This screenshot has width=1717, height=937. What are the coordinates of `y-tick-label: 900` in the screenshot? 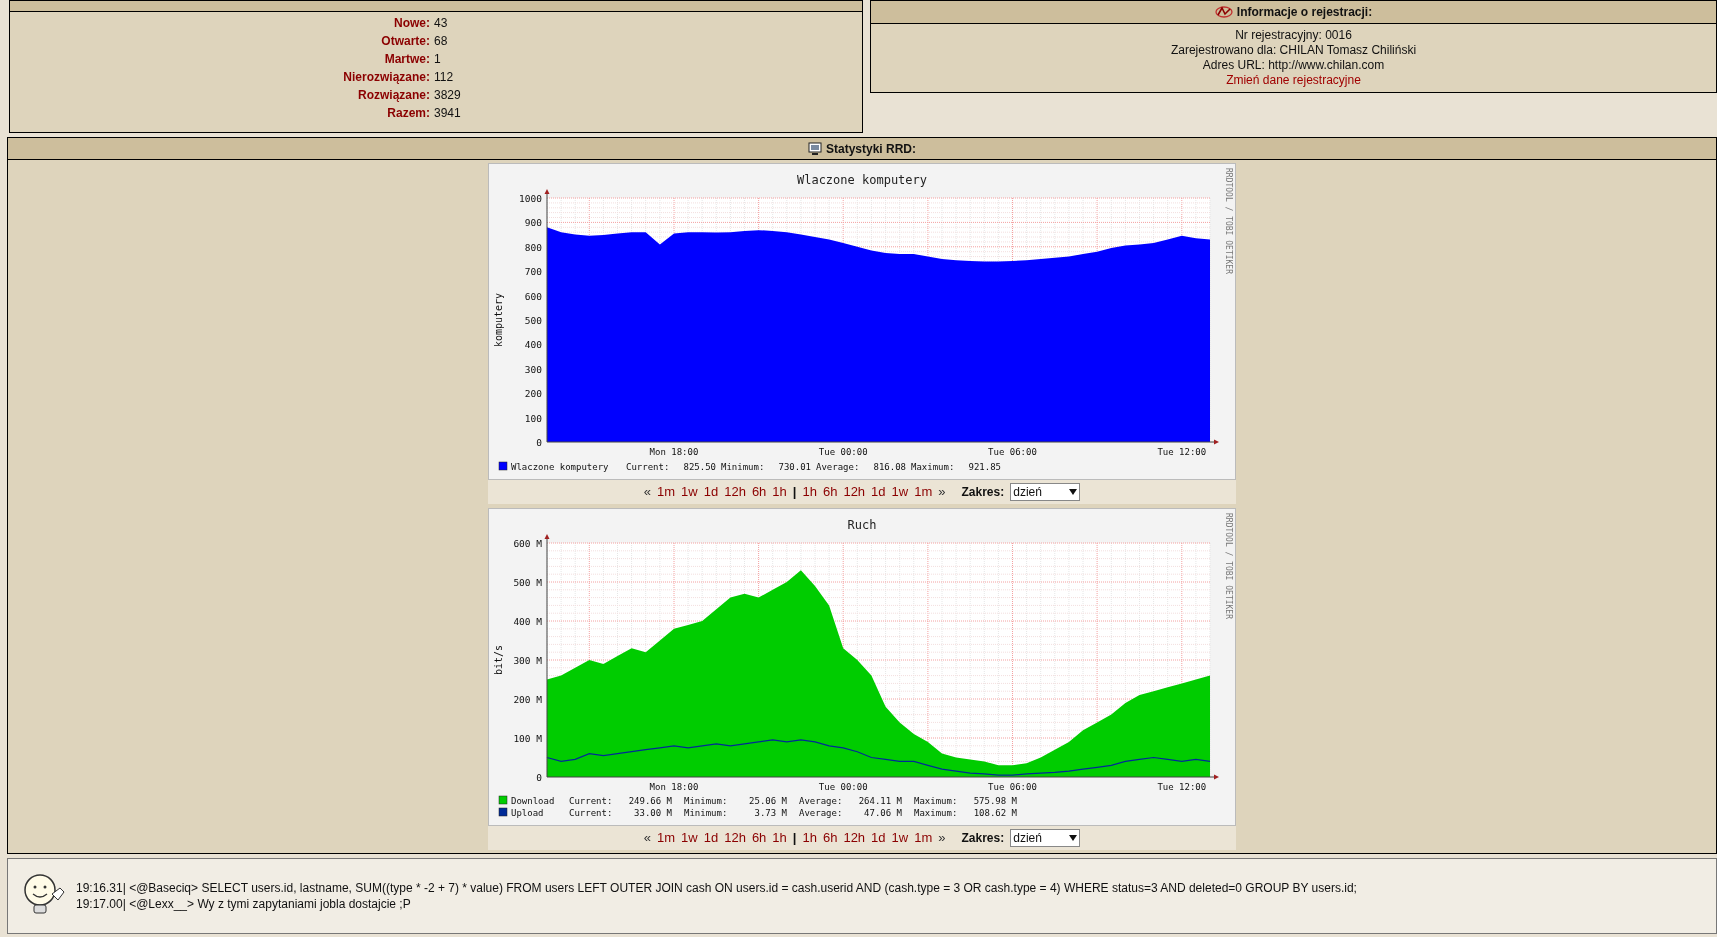 It's located at (533, 222).